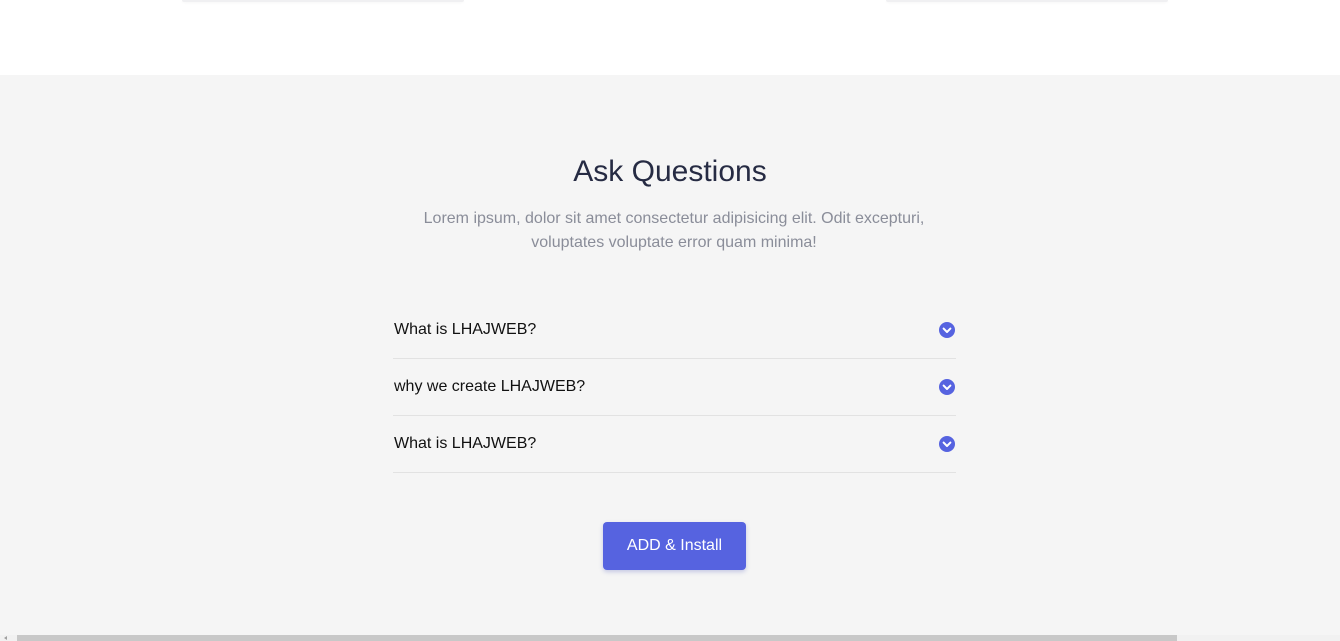  Describe the element at coordinates (323, 1) in the screenshot. I see `card-bottom-edge-left` at that location.